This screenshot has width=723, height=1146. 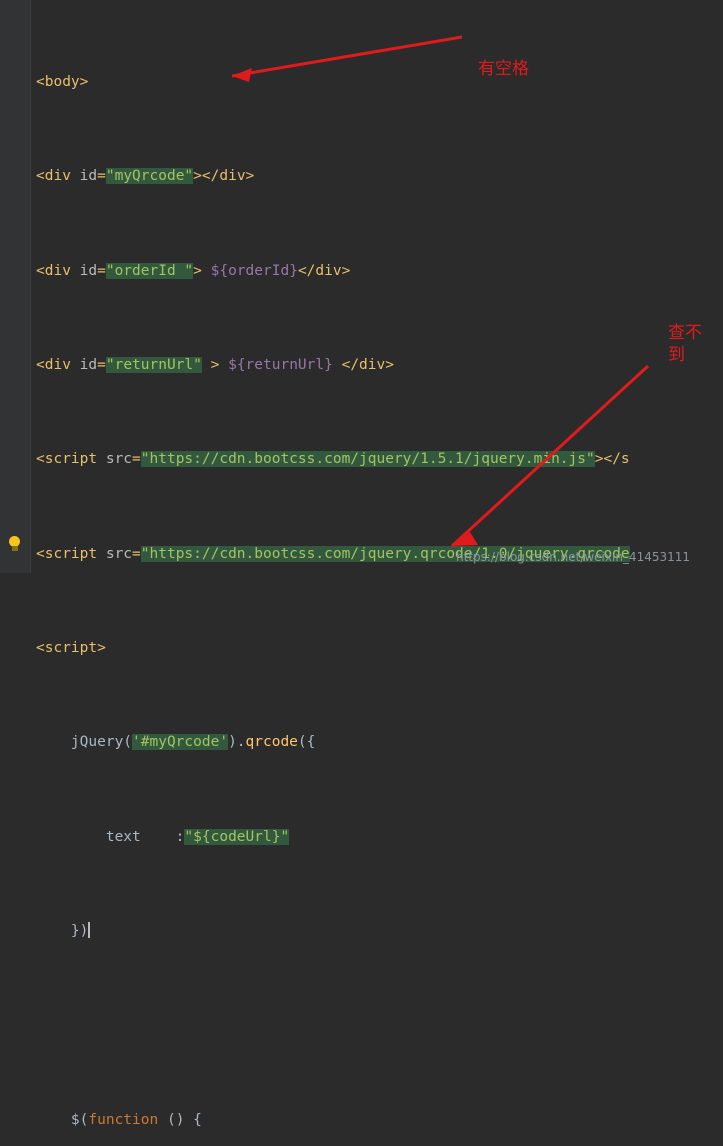 What do you see at coordinates (145, 176) in the screenshot?
I see `code-line: <div id="myQrcode"></div>` at bounding box center [145, 176].